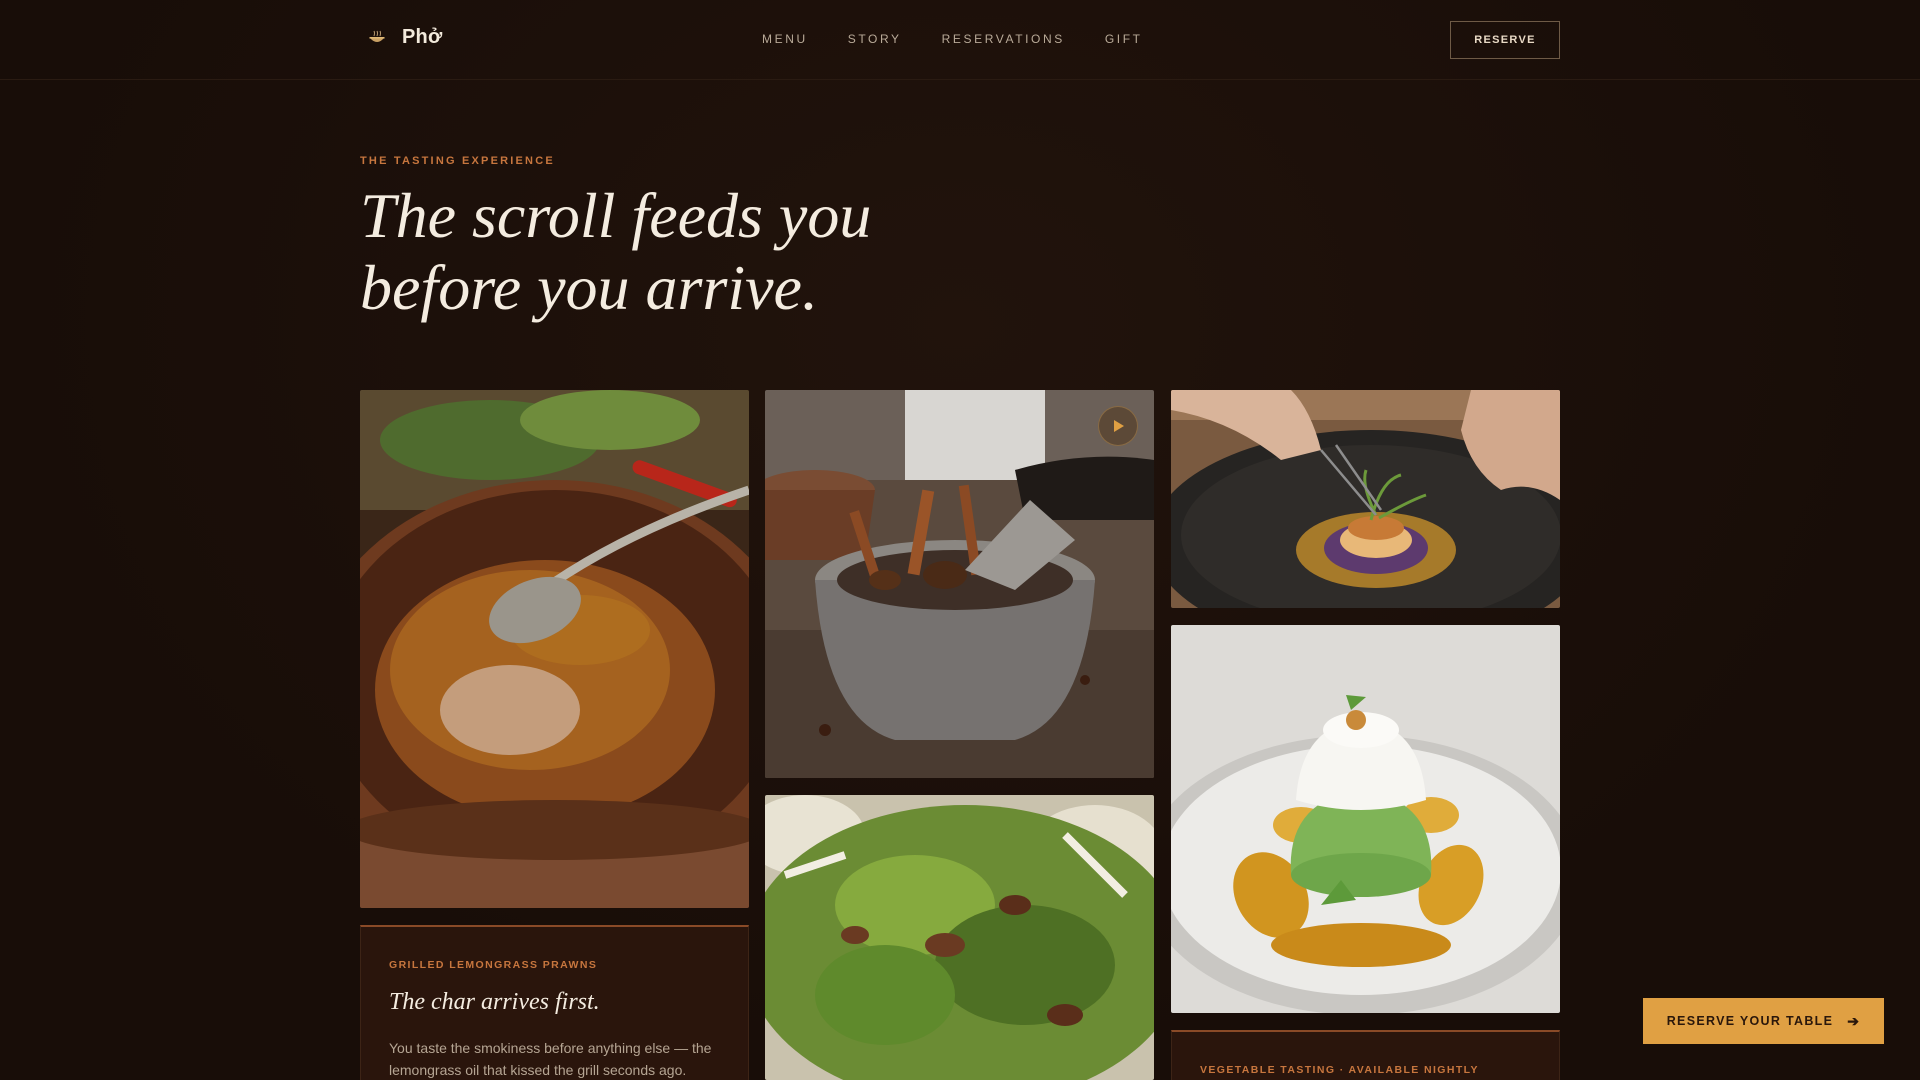 Image resolution: width=1920 pixels, height=1080 pixels. I want to click on gallery-image-herb-salad, so click(959, 937).